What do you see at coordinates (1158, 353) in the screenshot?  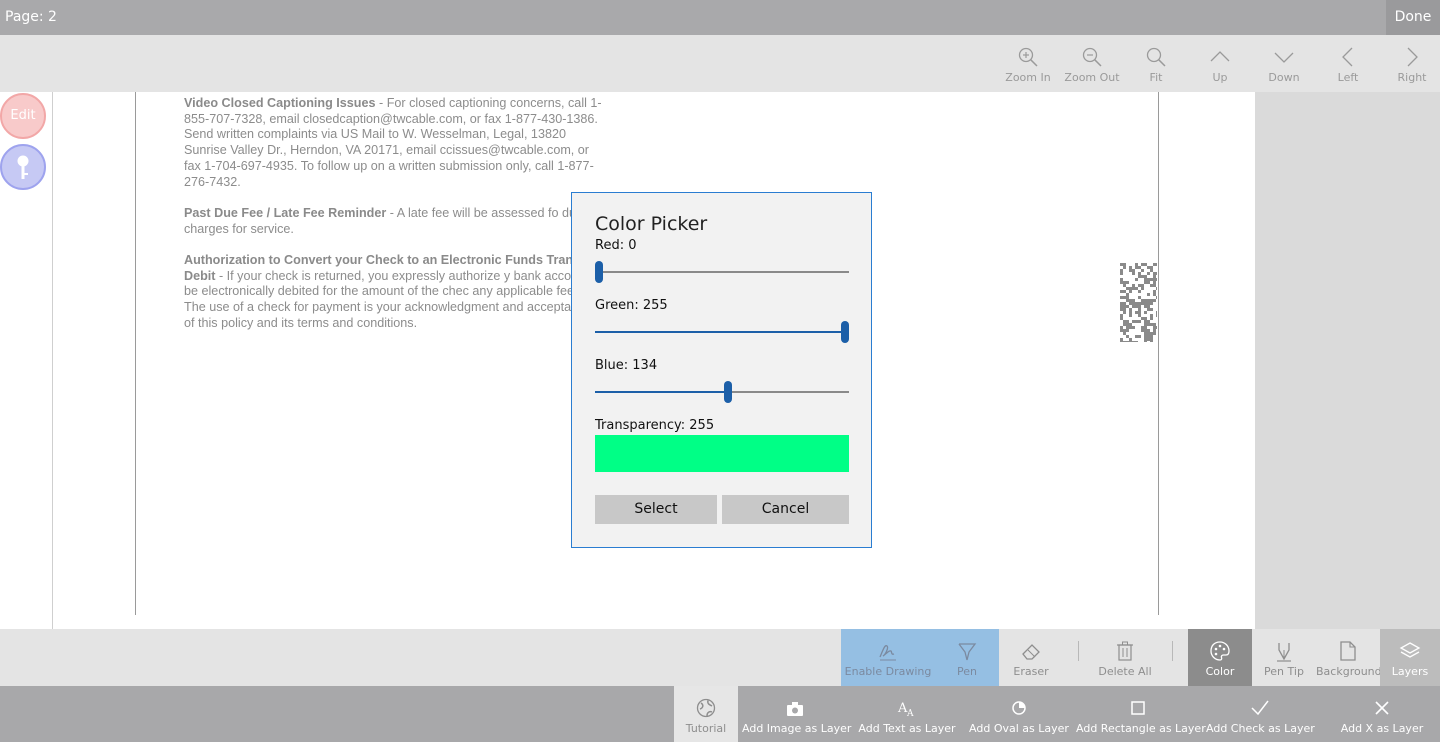 I see `page-right-margin` at bounding box center [1158, 353].